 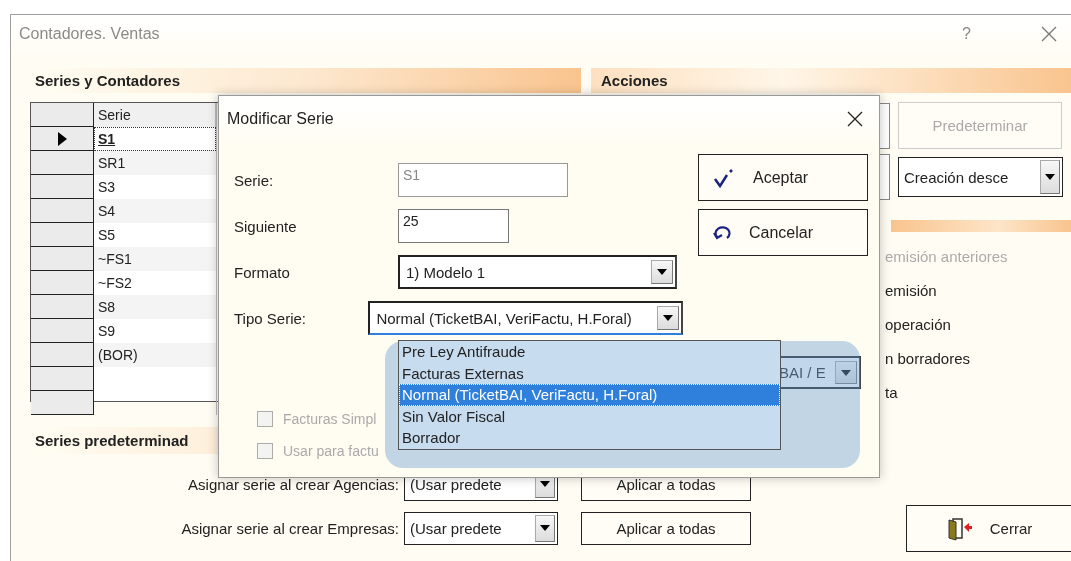 What do you see at coordinates (254, 180) in the screenshot?
I see `field-label: Serie:` at bounding box center [254, 180].